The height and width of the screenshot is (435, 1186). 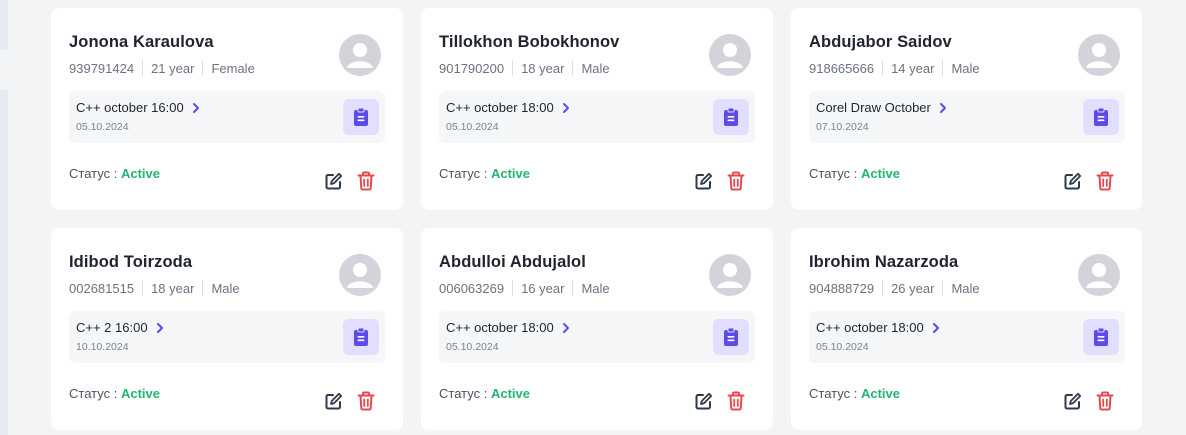 I want to click on course-link: C++ 2 16:00, so click(x=120, y=327).